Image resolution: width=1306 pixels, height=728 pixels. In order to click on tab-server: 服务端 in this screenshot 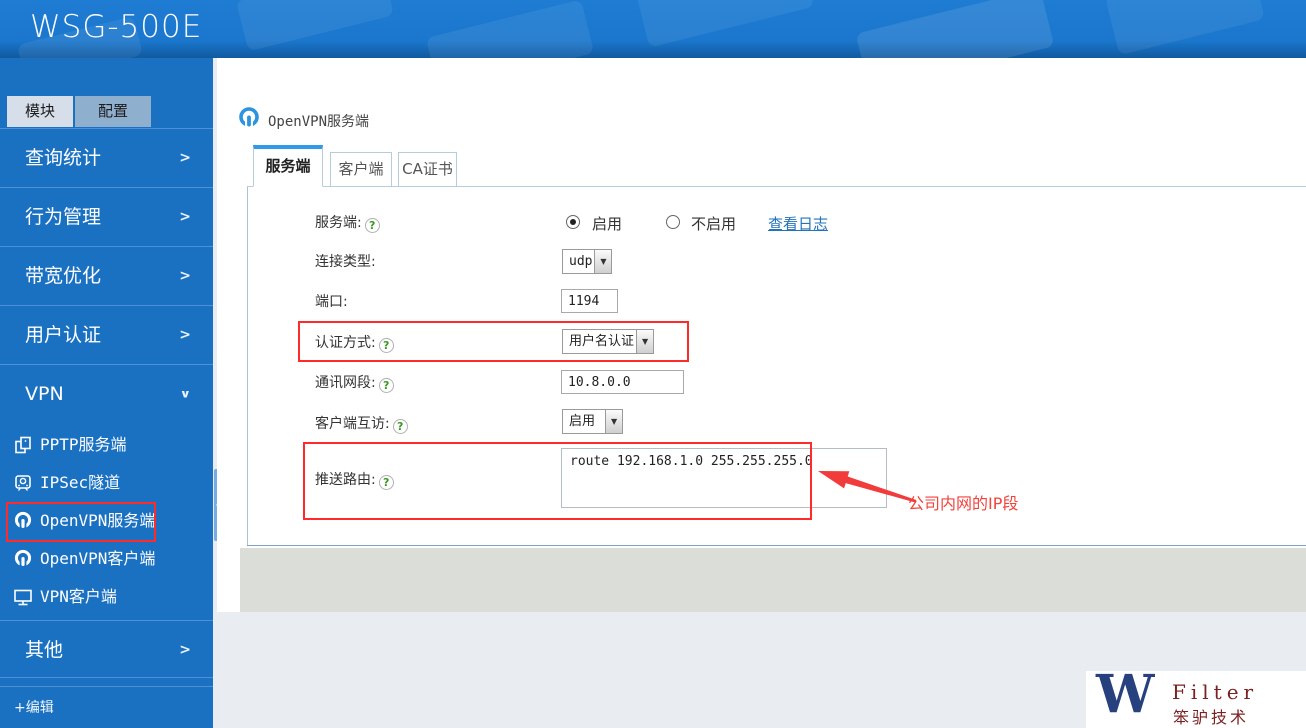, I will do `click(288, 166)`.